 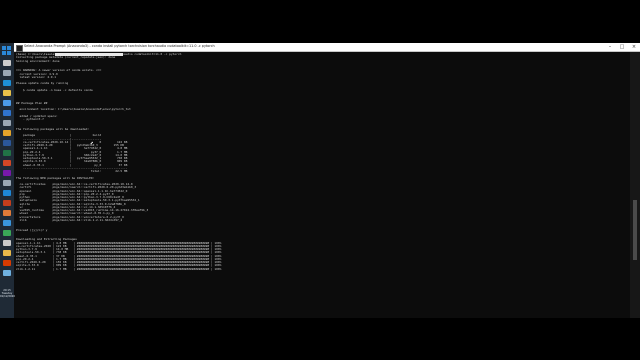 What do you see at coordinates (7, 143) in the screenshot?
I see `word-icon` at bounding box center [7, 143].